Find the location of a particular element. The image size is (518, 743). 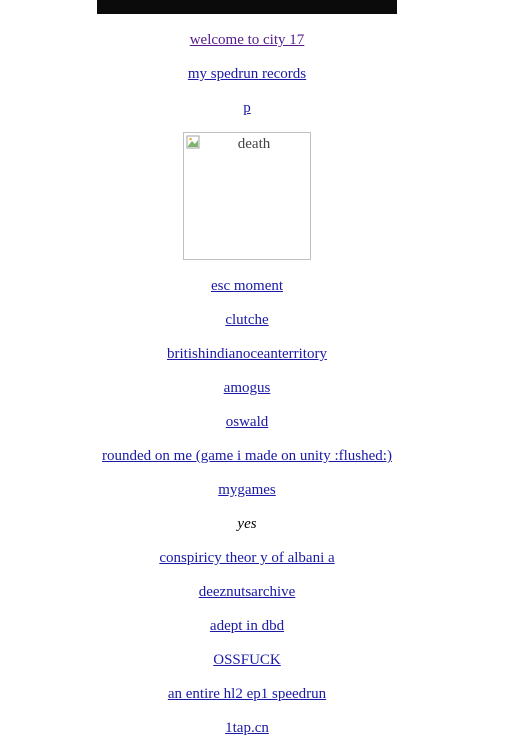

link-conspiricy-theory: conspiricy theor y of albani a is located at coordinates (246, 558).